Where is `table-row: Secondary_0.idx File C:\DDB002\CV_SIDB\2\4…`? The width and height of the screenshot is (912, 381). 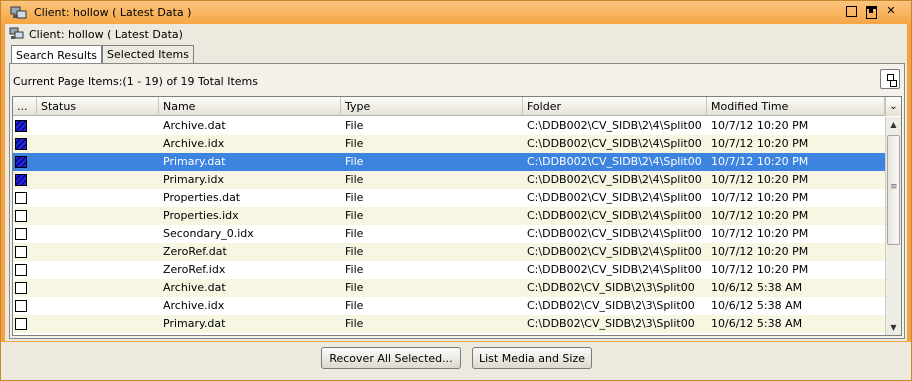 table-row: Secondary_0.idx File C:\DDB002\CV_SIDB\2\4… is located at coordinates (449, 234).